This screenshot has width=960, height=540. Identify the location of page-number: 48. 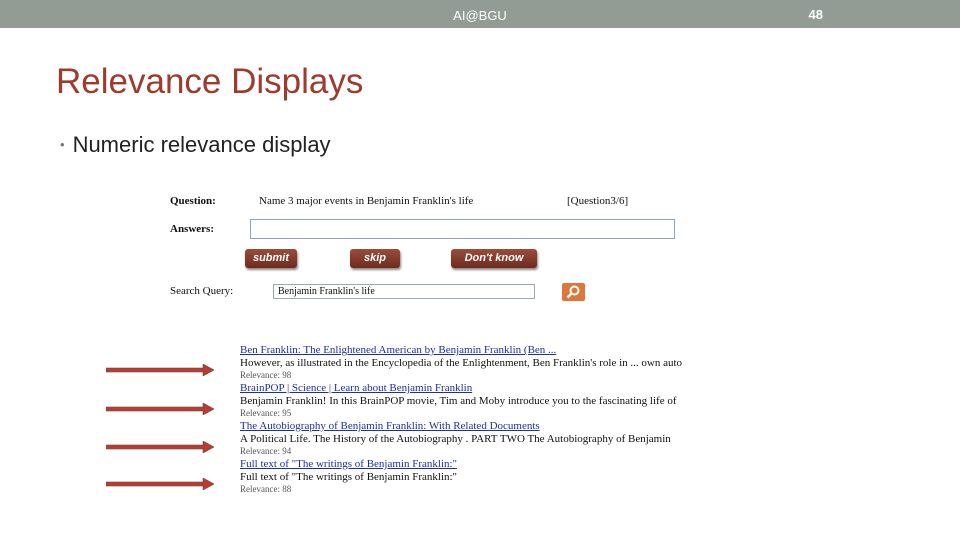
(815, 14).